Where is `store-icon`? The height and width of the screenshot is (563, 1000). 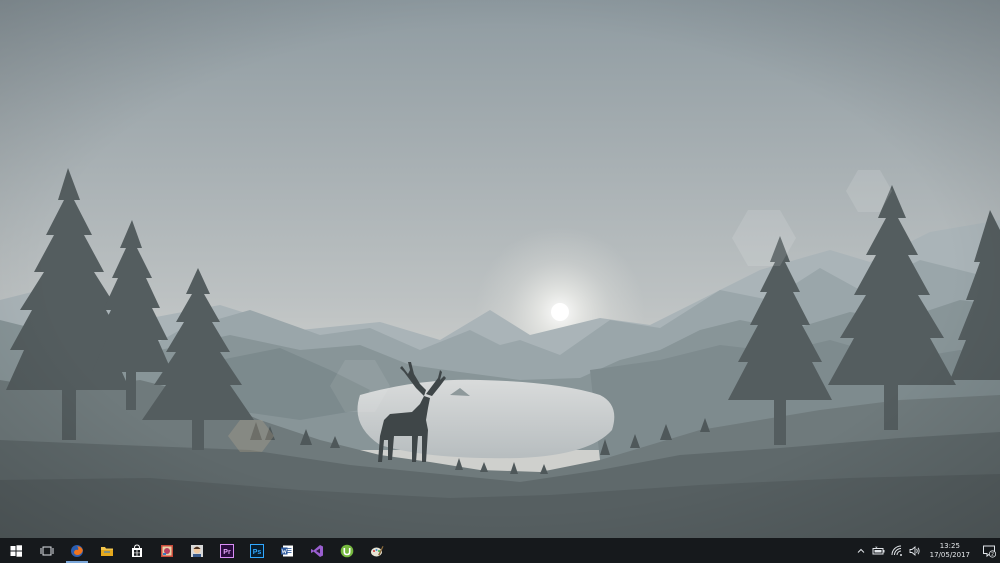
store-icon is located at coordinates (137, 550).